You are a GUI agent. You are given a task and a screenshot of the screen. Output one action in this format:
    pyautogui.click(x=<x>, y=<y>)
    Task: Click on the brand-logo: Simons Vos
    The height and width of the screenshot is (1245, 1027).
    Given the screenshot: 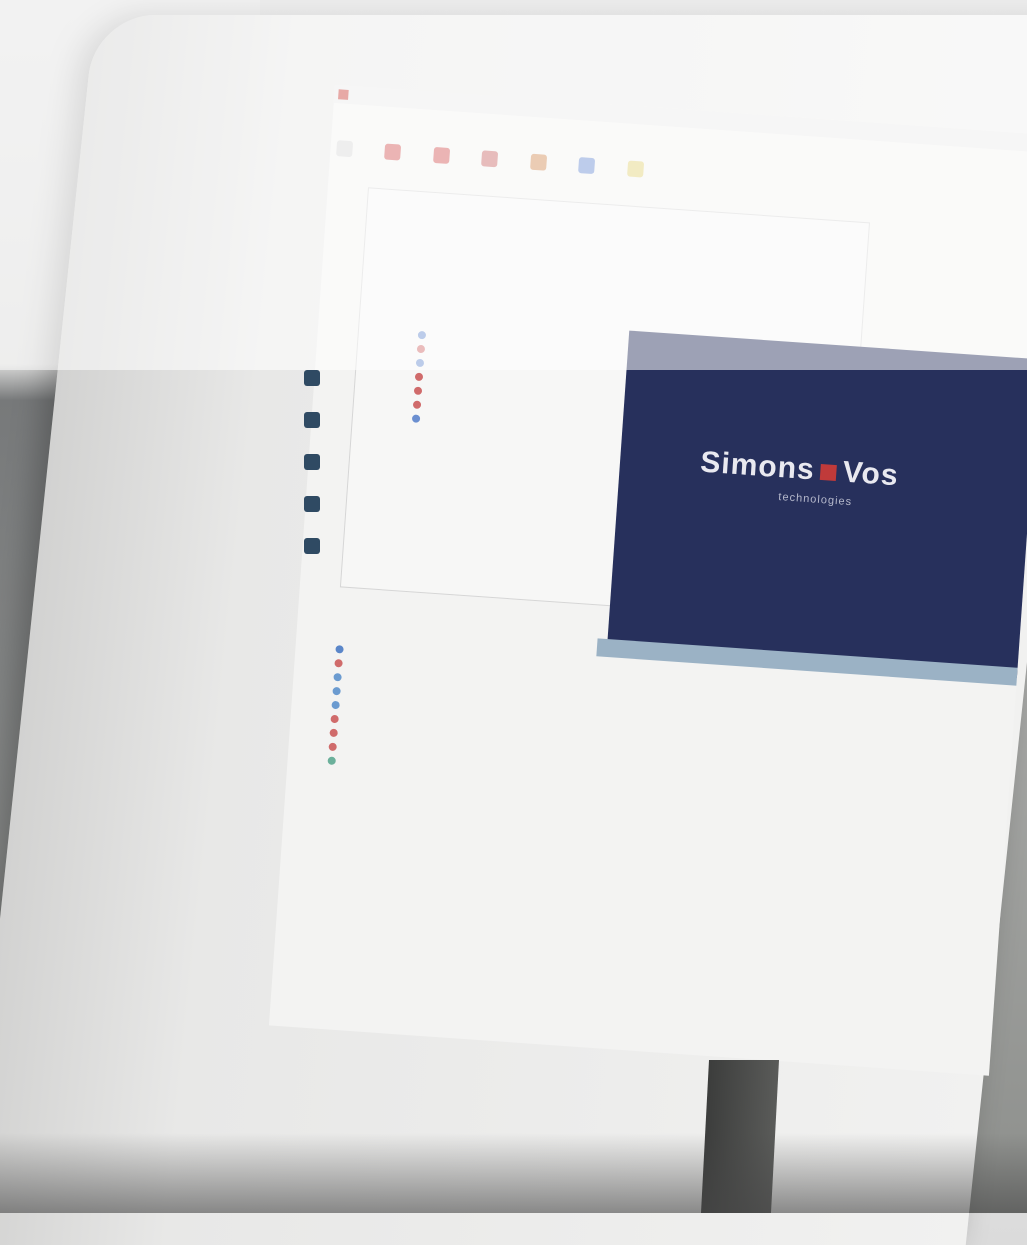 What is the action you would take?
    pyautogui.click(x=799, y=469)
    